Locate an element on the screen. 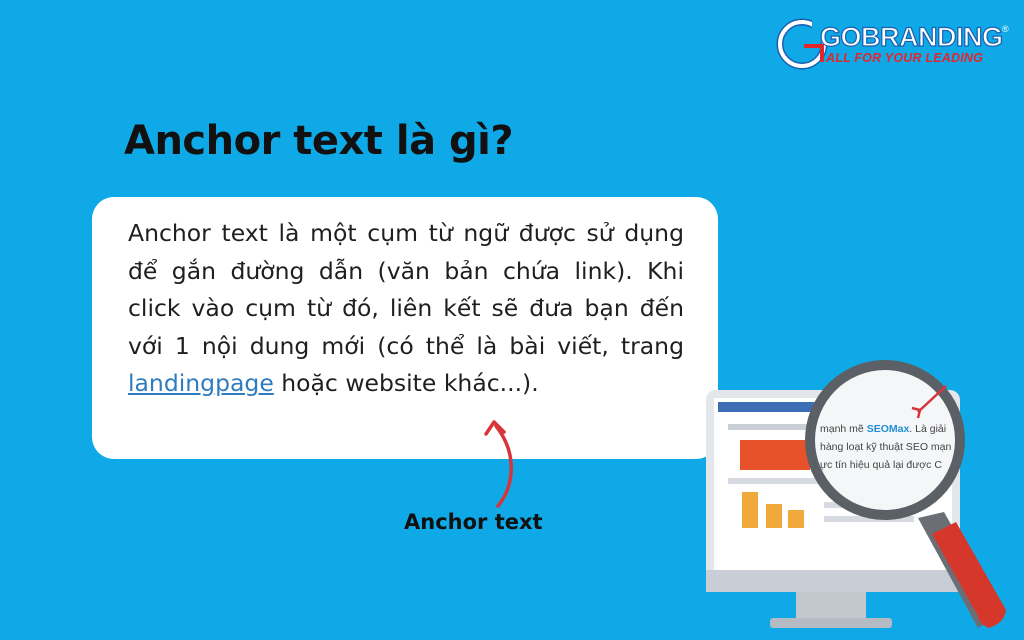 This screenshot has height=640, width=1024. svg-text: mạnh mẽ SEOMax. Là giải is located at coordinates (883, 429).